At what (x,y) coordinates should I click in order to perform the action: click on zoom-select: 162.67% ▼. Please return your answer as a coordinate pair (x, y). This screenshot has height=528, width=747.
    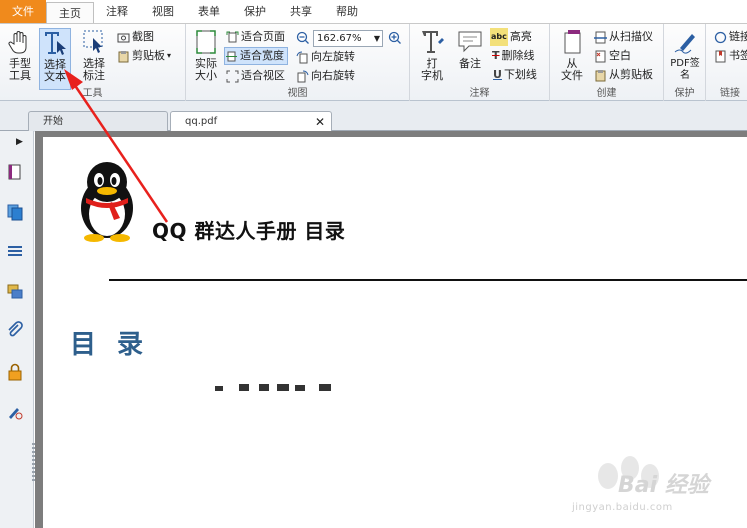
    Looking at the image, I should click on (348, 38).